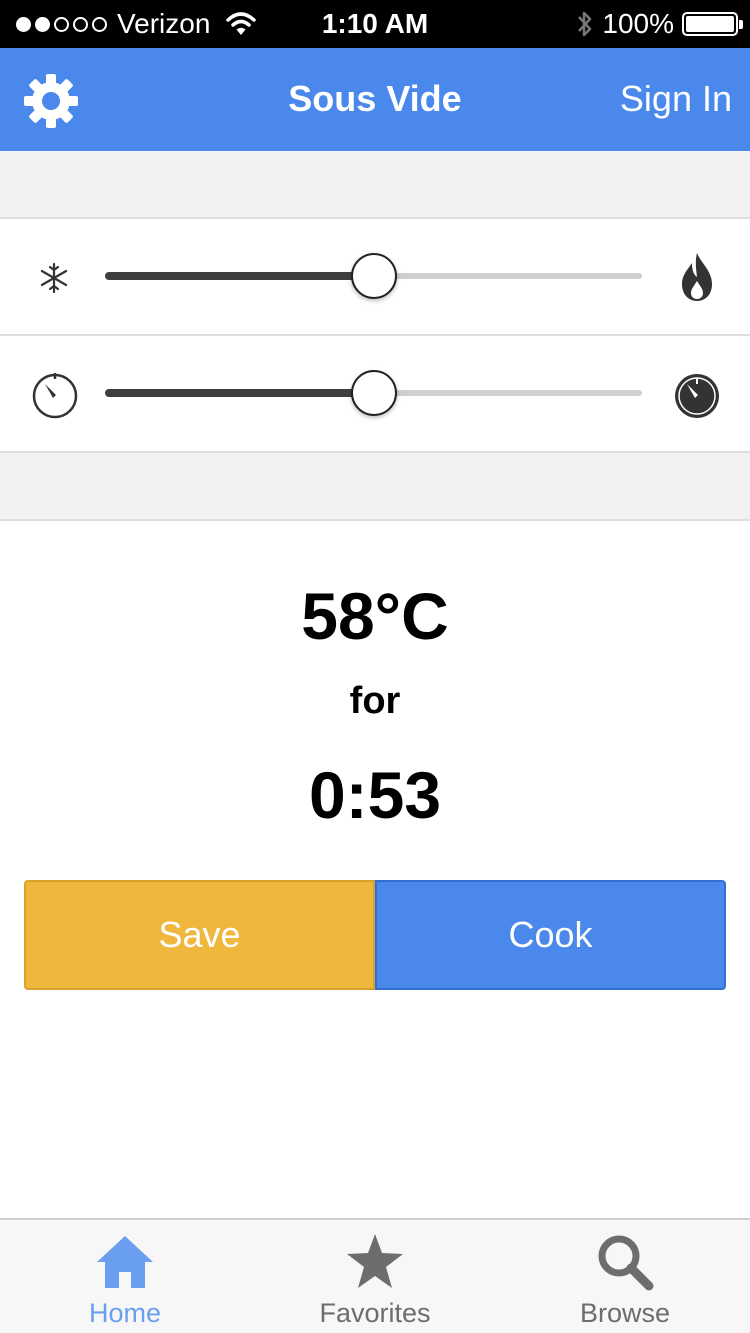 The width and height of the screenshot is (750, 1333). What do you see at coordinates (375, 701) in the screenshot?
I see `for-label: for` at bounding box center [375, 701].